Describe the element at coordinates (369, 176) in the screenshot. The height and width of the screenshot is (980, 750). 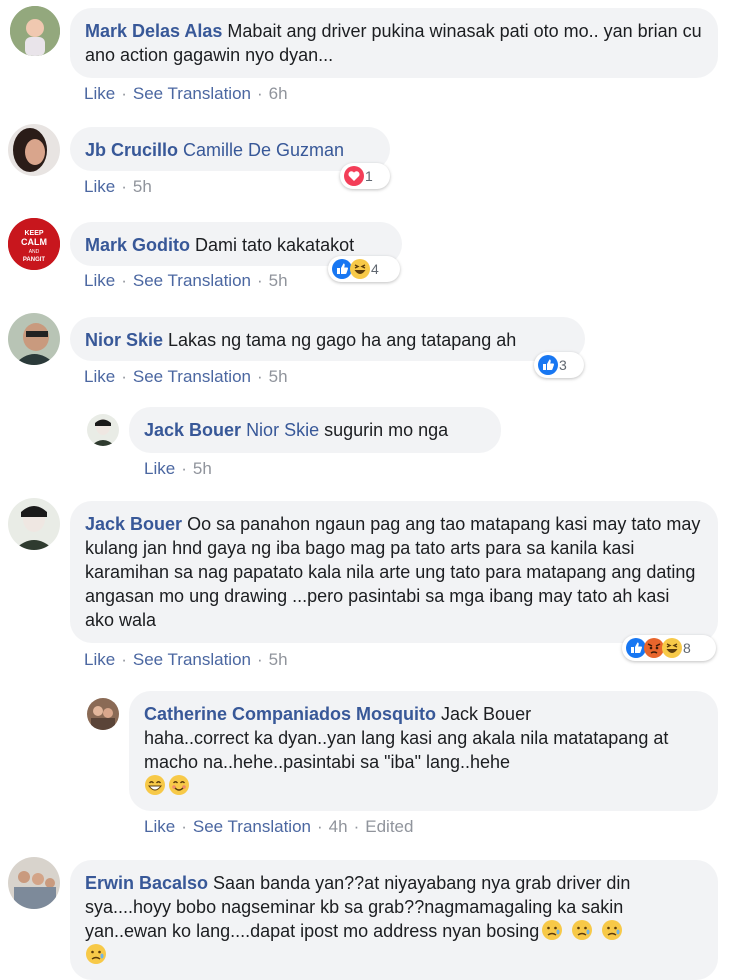
I see `reaction-count: 1` at that location.